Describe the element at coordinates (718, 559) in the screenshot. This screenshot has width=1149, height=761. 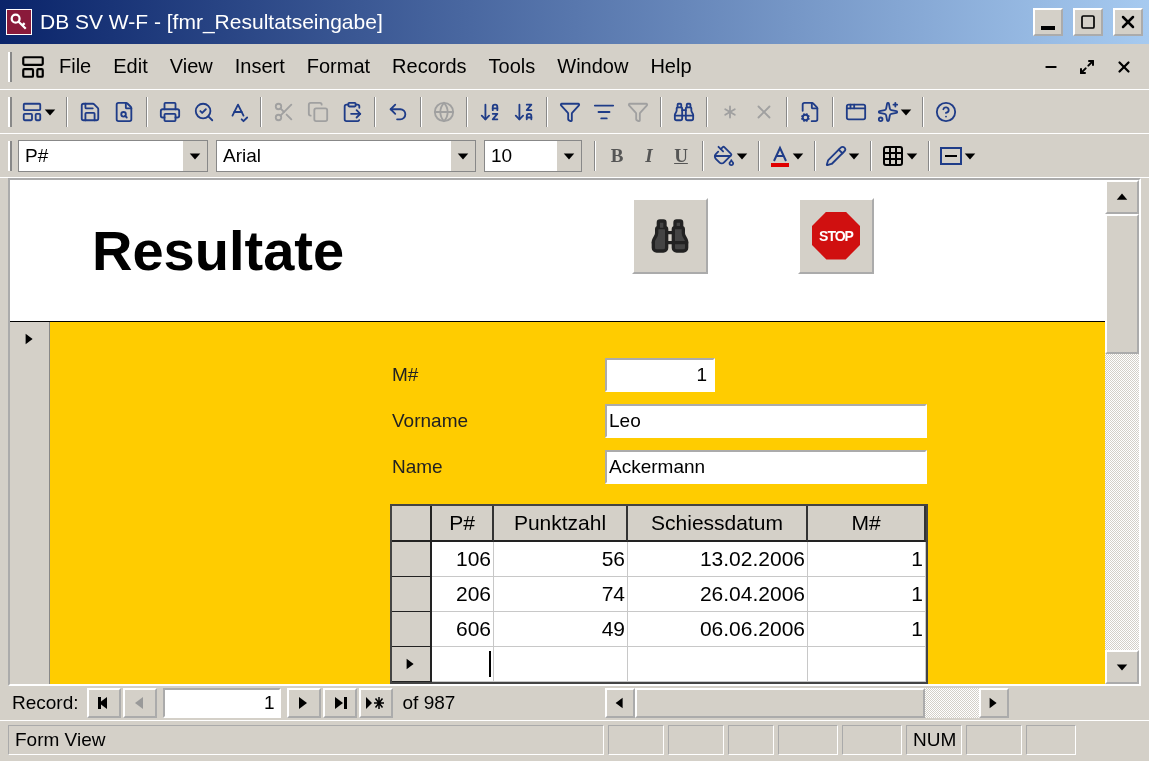
I see `table-cell: 13.02.2006` at that location.